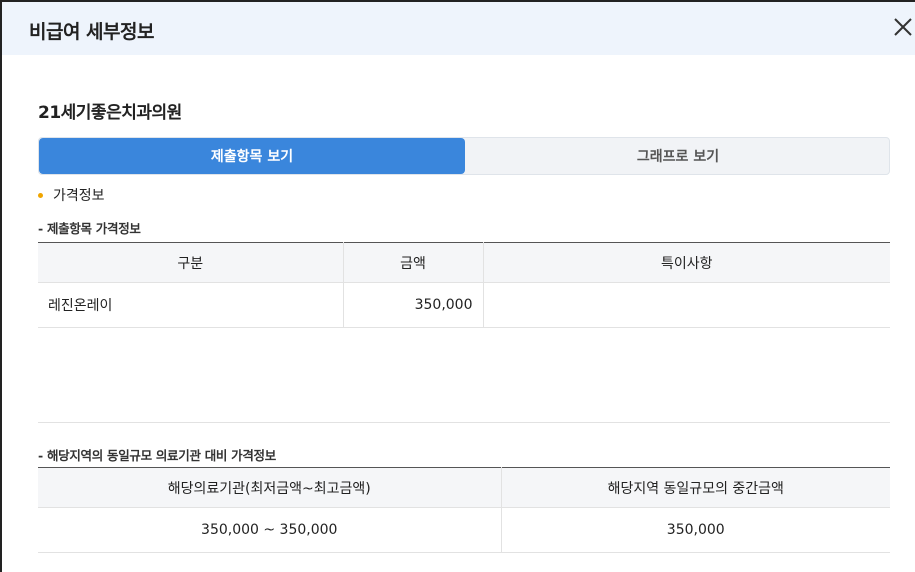 The image size is (915, 572). What do you see at coordinates (458, 28) in the screenshot?
I see `modal-header: 비급여 세부정보` at bounding box center [458, 28].